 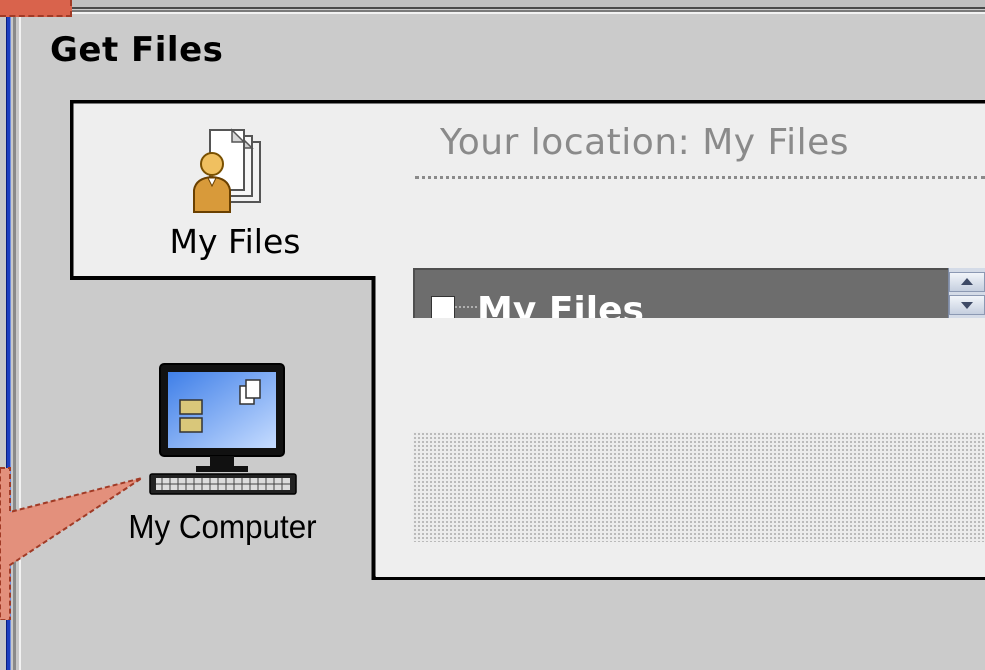 What do you see at coordinates (36, 8) in the screenshot?
I see `annotation-tag` at bounding box center [36, 8].